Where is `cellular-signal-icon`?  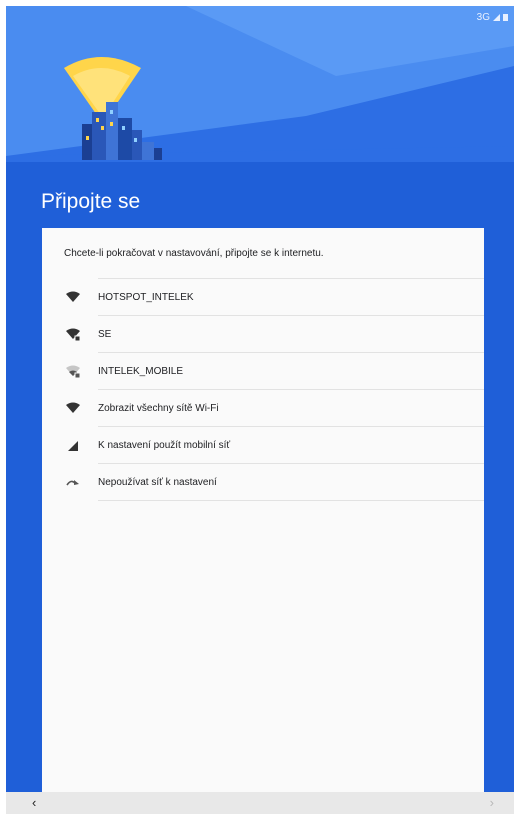
cellular-signal-icon is located at coordinates (73, 446).